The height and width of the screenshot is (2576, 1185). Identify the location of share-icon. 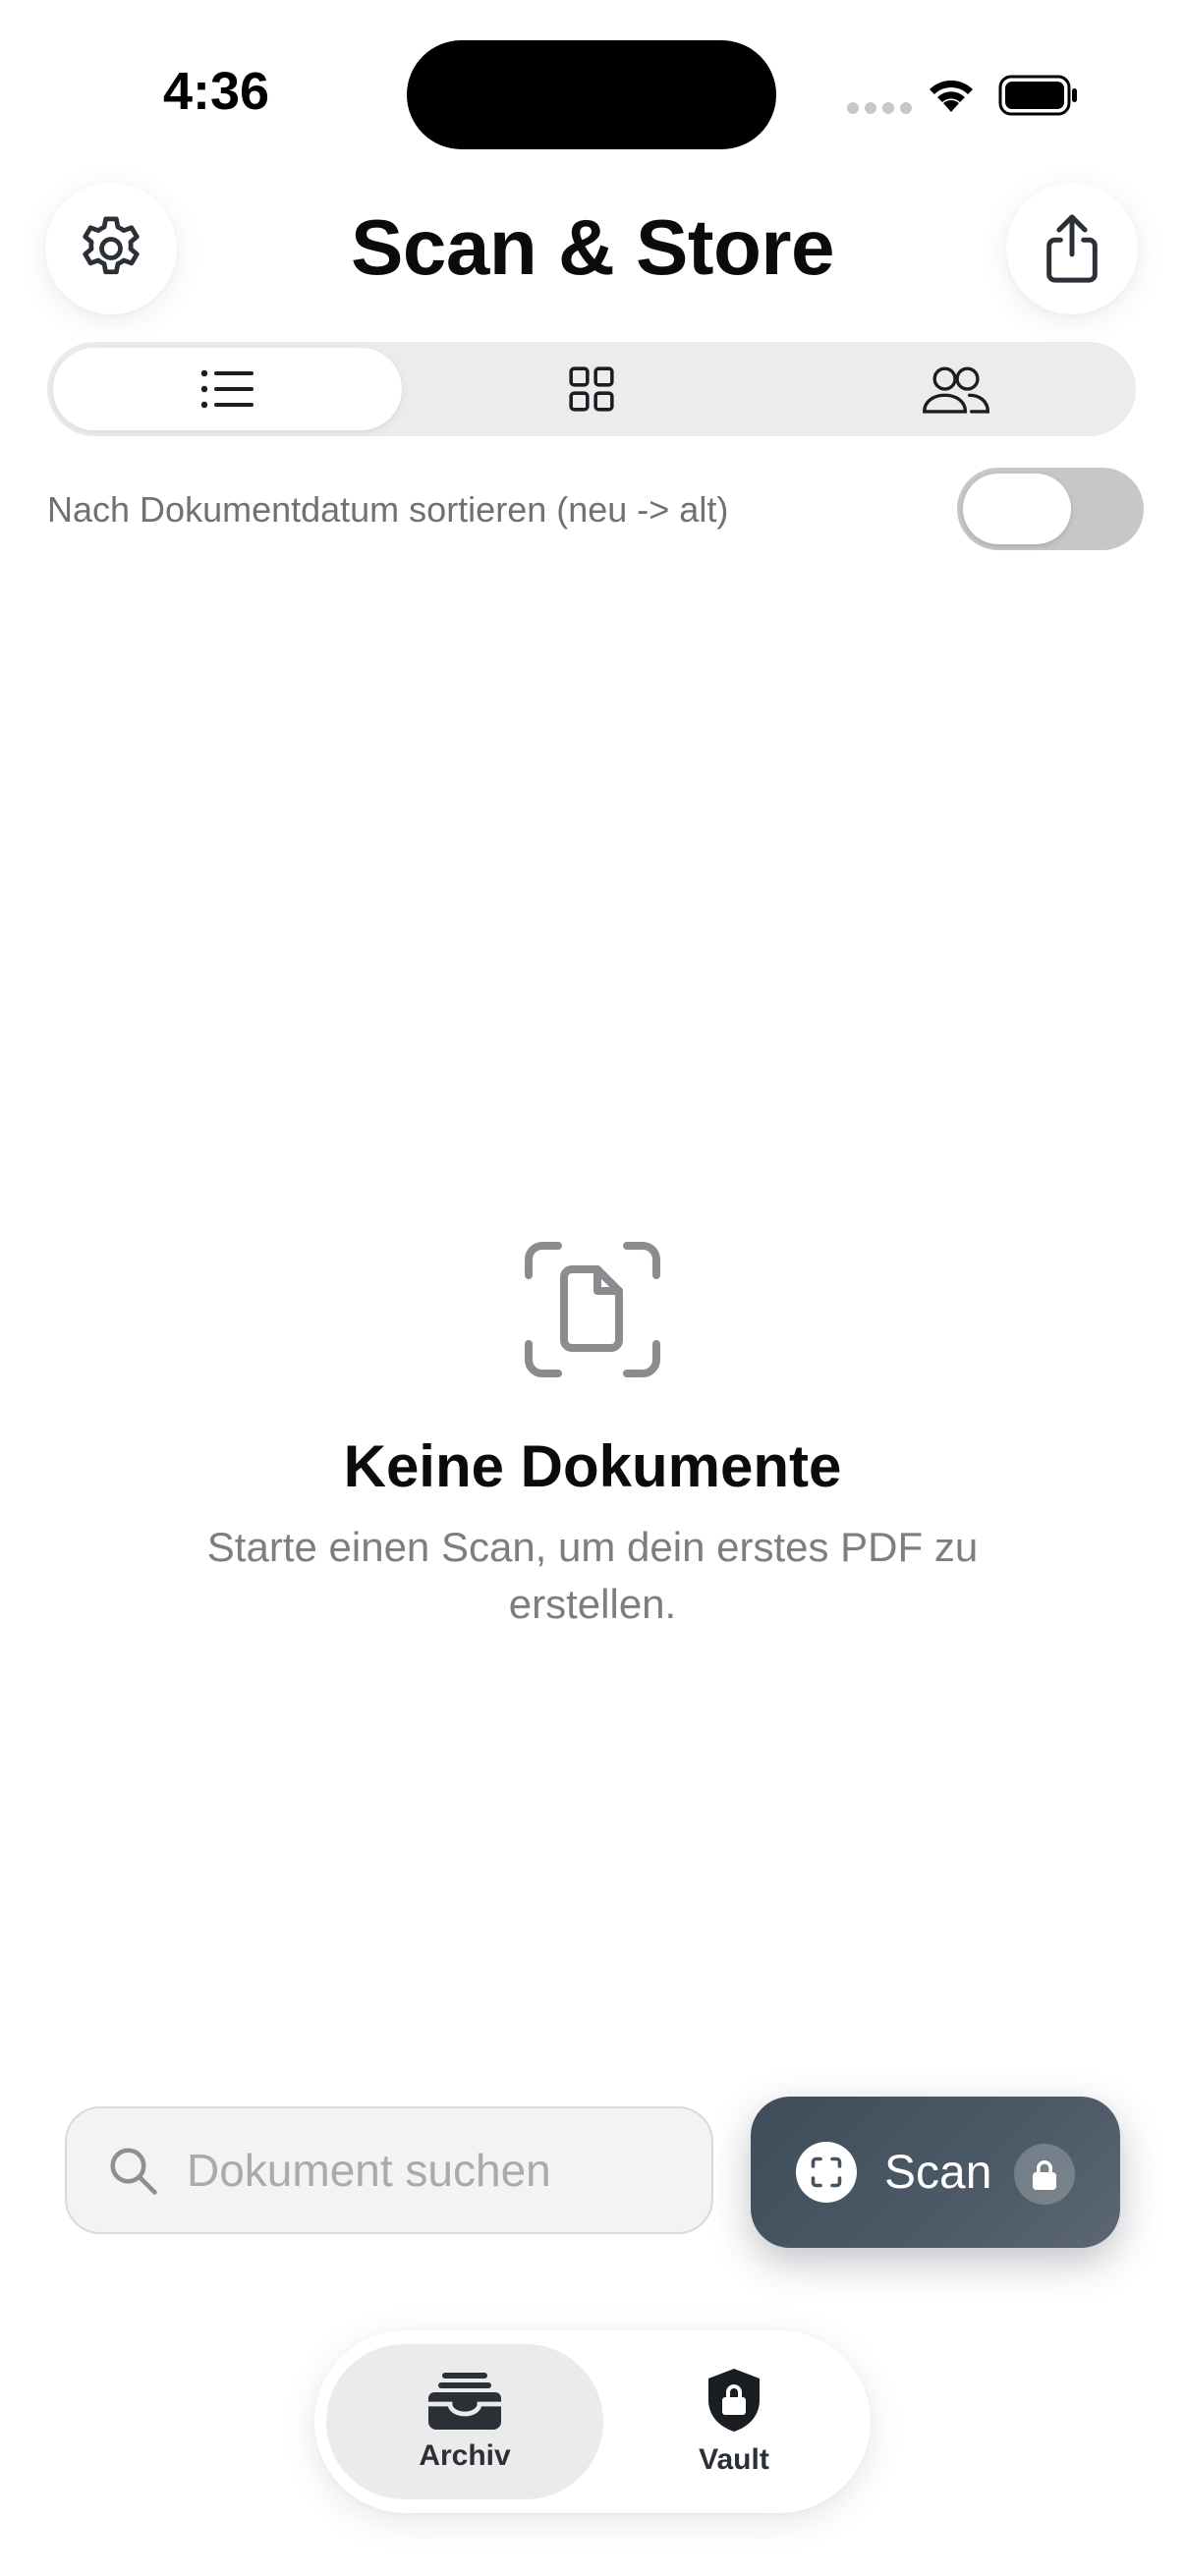
(1072, 248).